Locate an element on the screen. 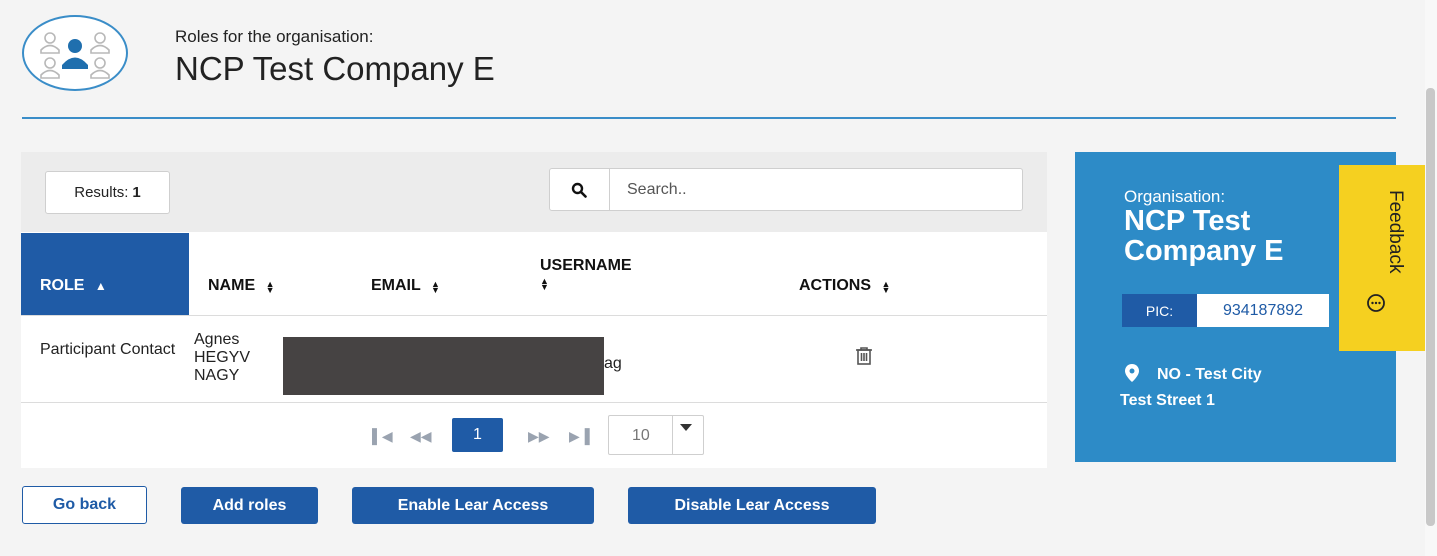 Image resolution: width=1437 pixels, height=556 pixels. page-title: NCP Test Company E is located at coordinates (335, 68).